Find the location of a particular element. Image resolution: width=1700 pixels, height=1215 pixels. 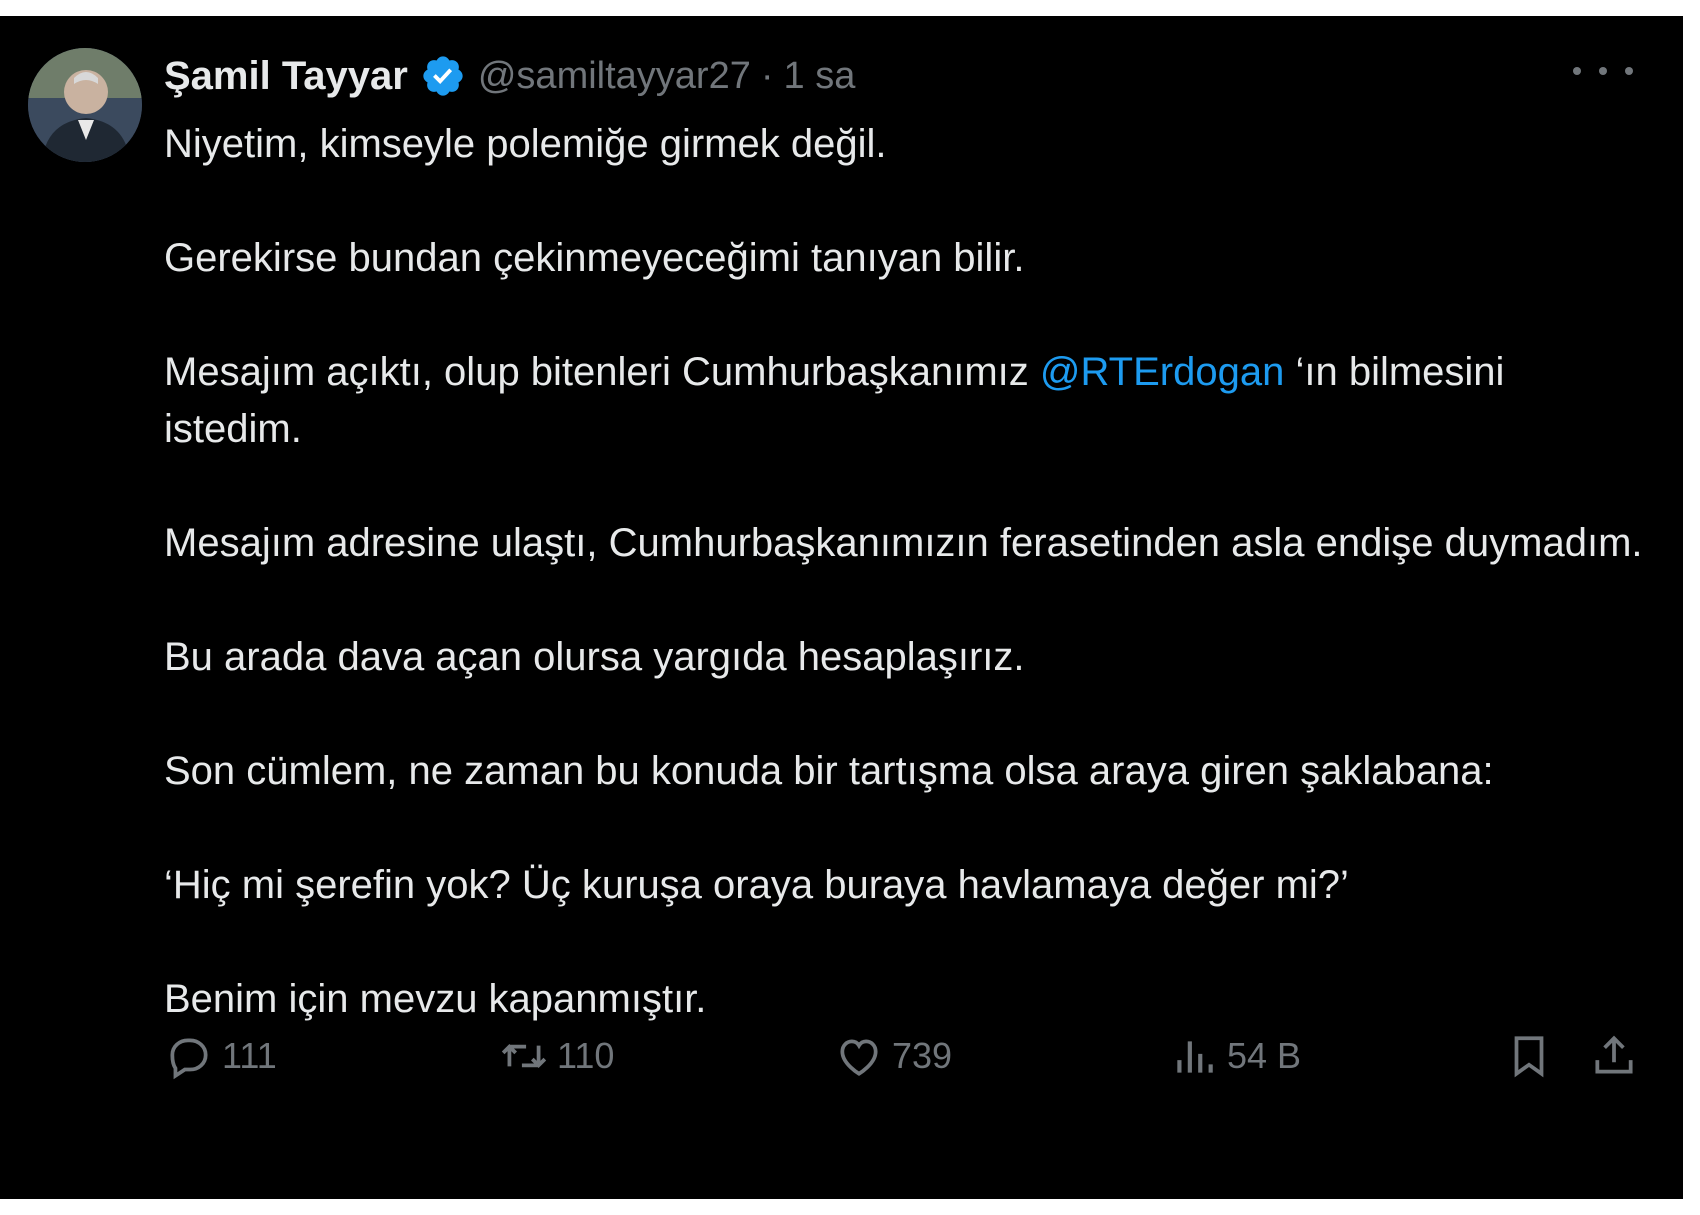

view-count: 54 B is located at coordinates (1264, 1055).